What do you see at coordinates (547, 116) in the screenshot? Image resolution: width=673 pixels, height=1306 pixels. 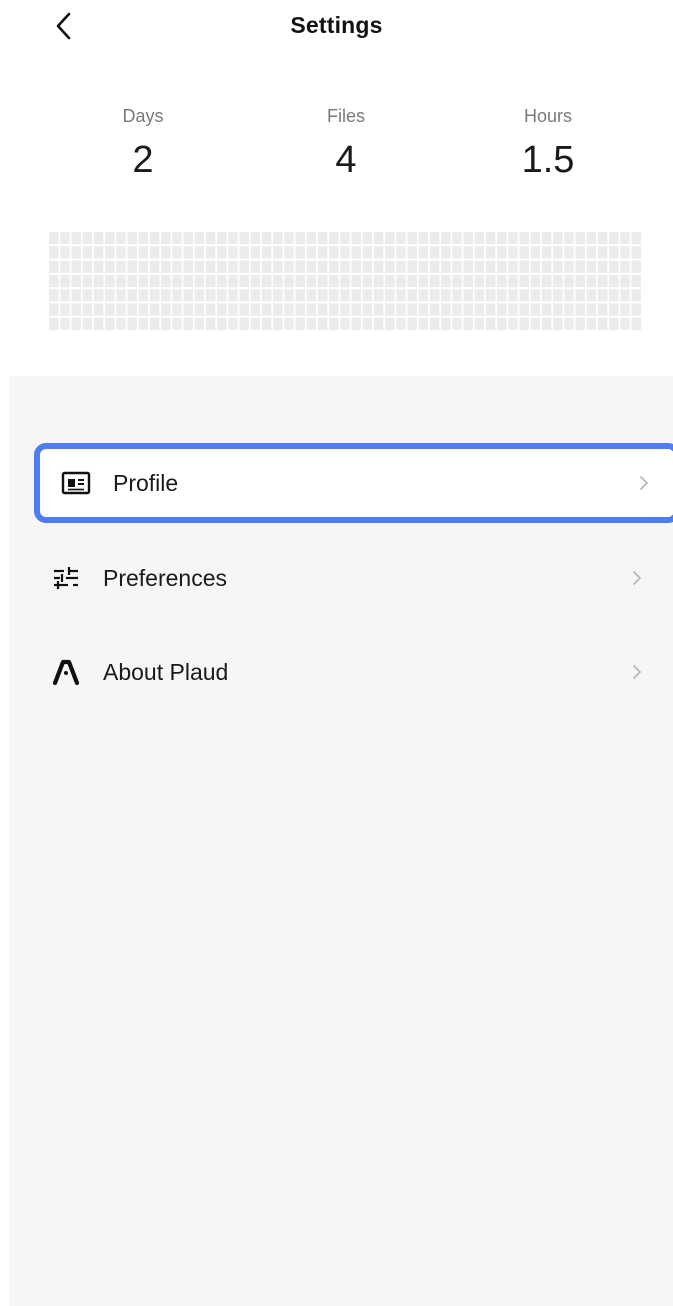 I see `stat-label: Hours` at bounding box center [547, 116].